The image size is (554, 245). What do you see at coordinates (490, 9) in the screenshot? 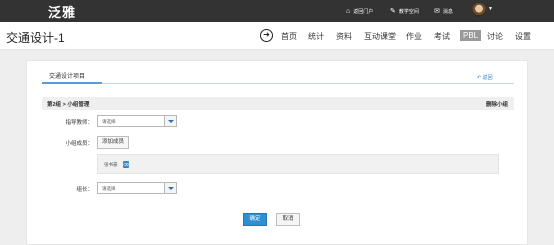
I see `chevron-down-icon: ▼` at bounding box center [490, 9].